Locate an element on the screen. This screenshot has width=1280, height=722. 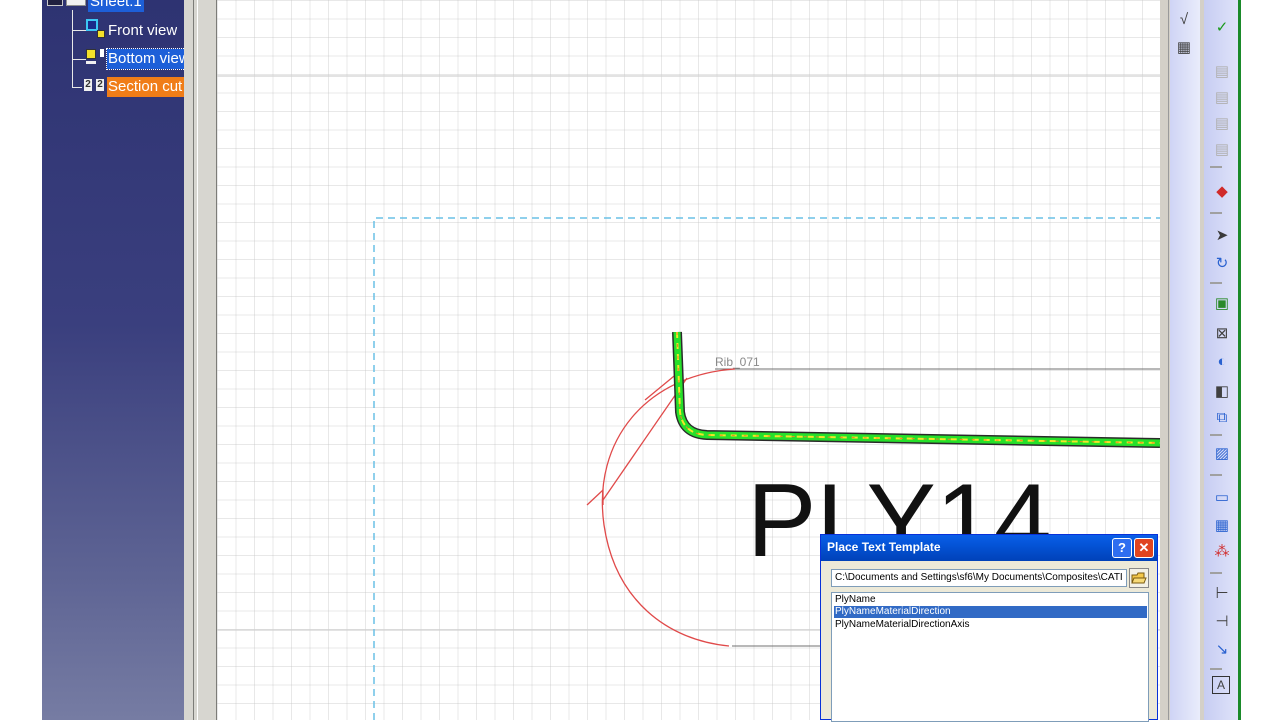
text-icon: A is located at coordinates (1221, 685).